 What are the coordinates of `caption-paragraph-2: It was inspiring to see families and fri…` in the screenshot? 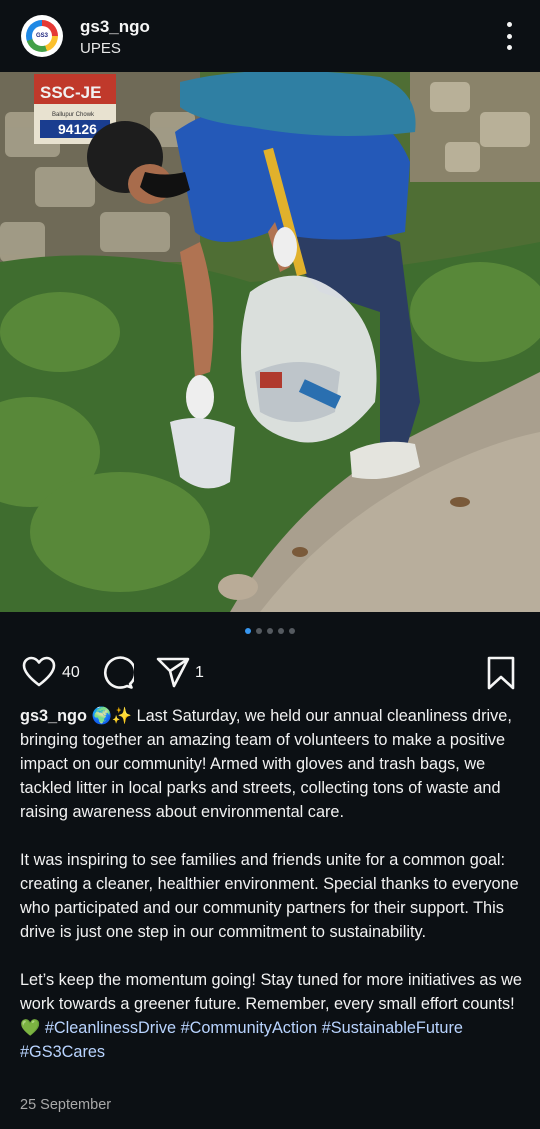 It's located at (269, 896).